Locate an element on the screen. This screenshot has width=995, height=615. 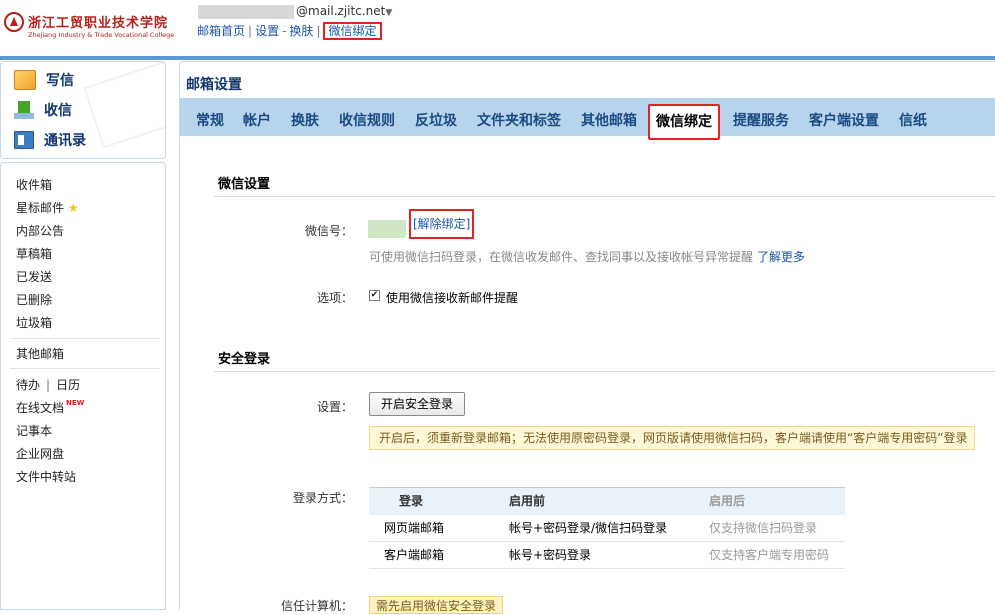
envelope-watermark-icon is located at coordinates (124, 105).